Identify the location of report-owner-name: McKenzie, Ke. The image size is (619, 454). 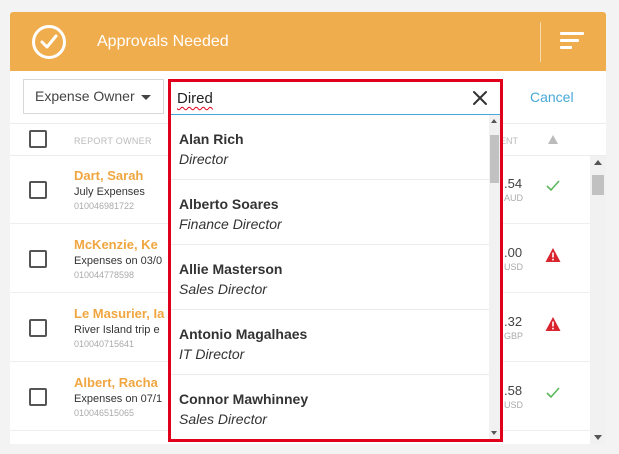
(116, 244).